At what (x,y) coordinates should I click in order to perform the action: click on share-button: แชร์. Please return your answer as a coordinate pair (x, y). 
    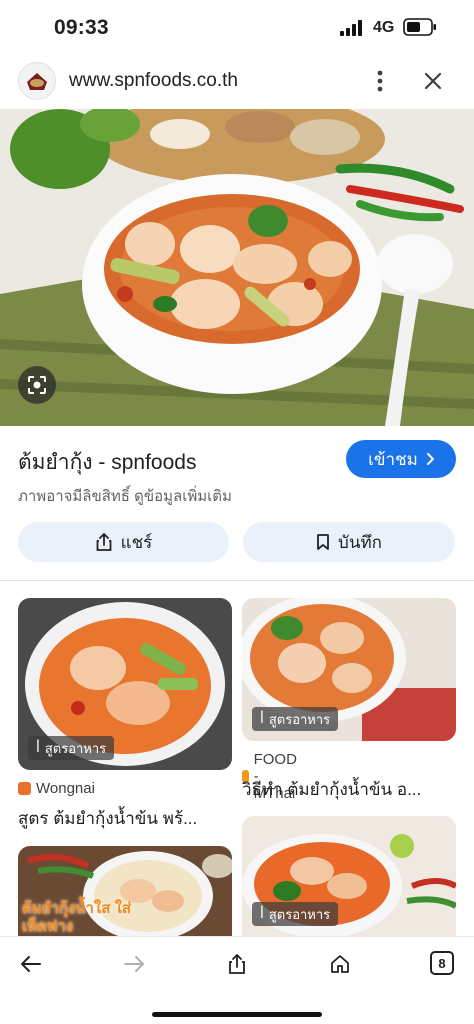
    Looking at the image, I should click on (123, 542).